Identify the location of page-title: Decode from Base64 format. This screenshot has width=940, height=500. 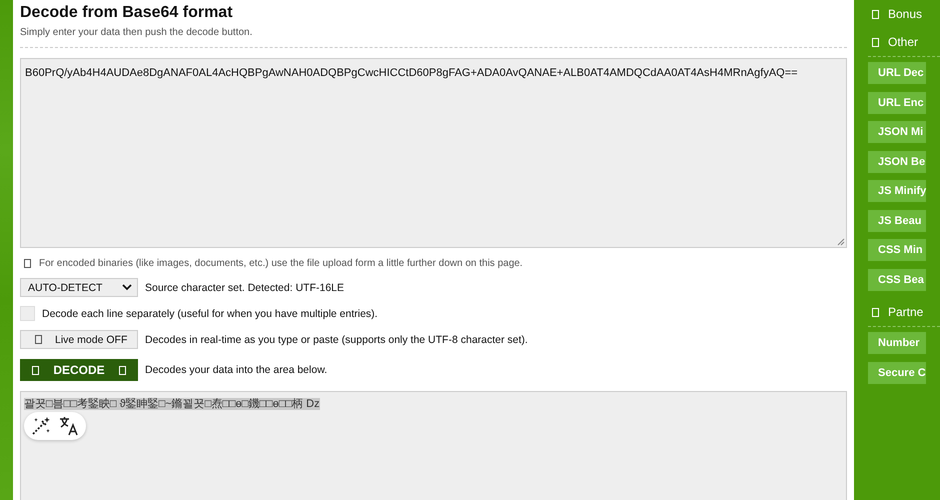
(127, 13).